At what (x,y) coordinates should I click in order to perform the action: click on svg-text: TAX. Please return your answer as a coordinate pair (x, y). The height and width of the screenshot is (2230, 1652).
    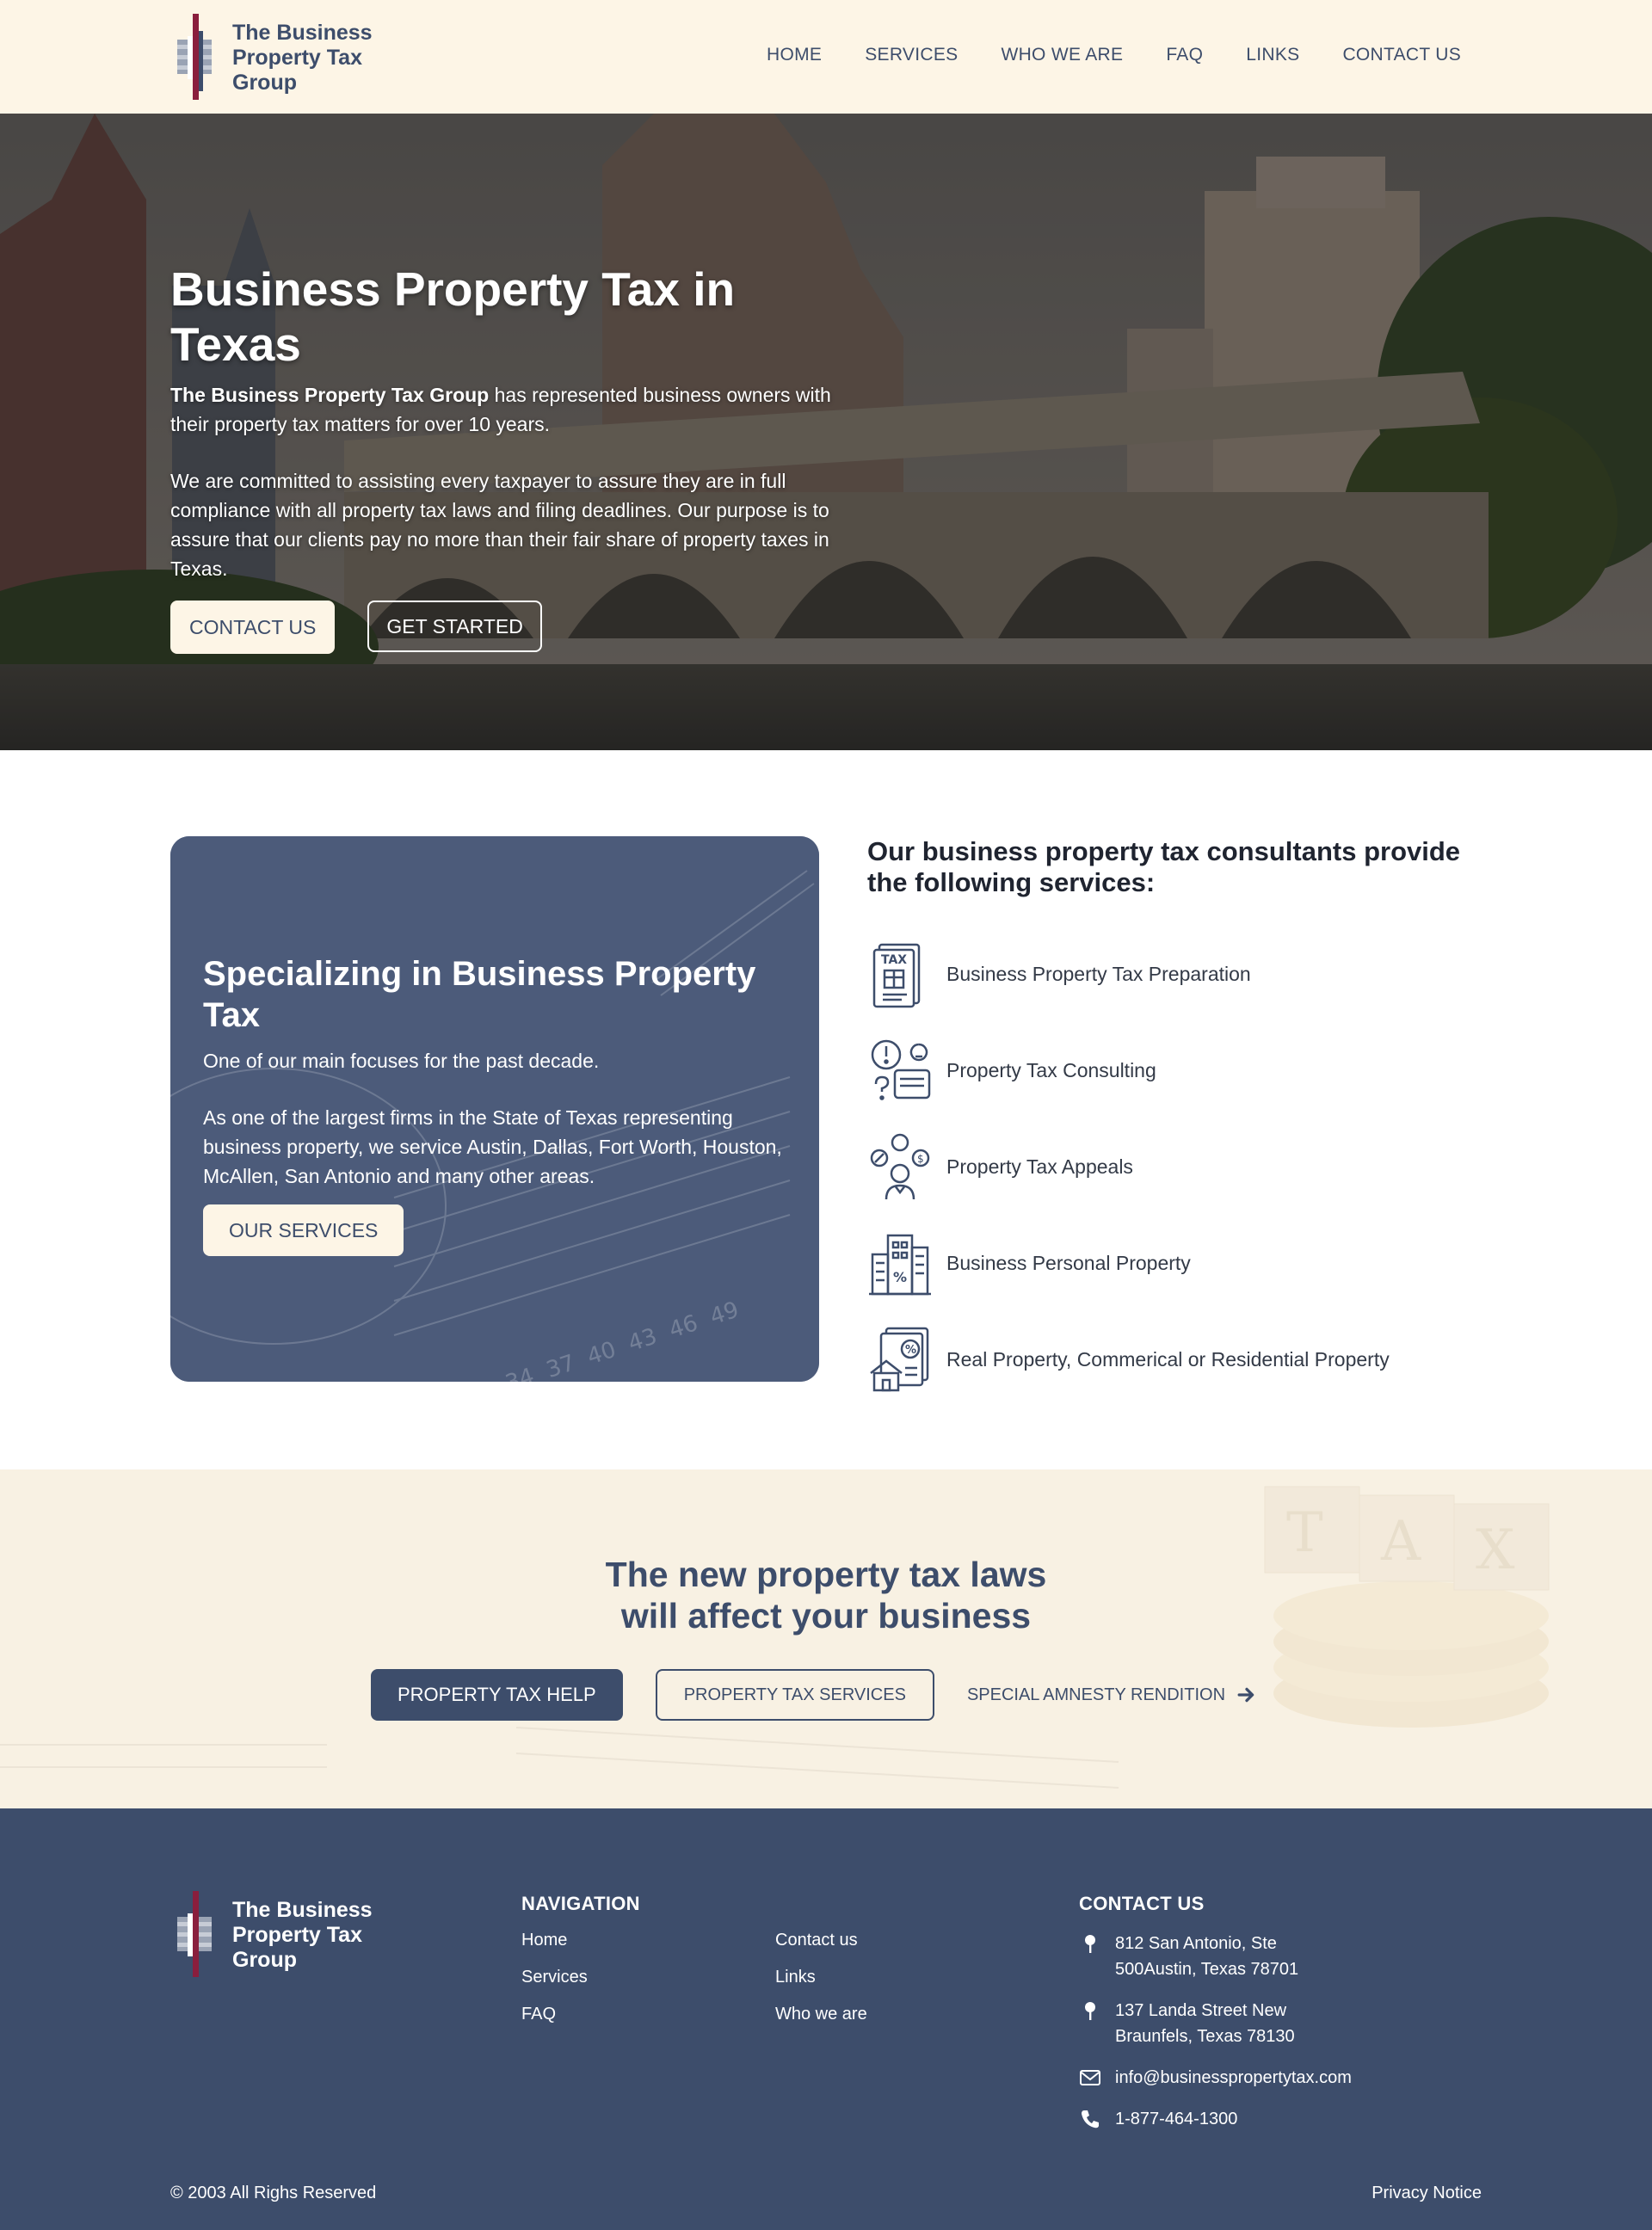
    Looking at the image, I should click on (894, 960).